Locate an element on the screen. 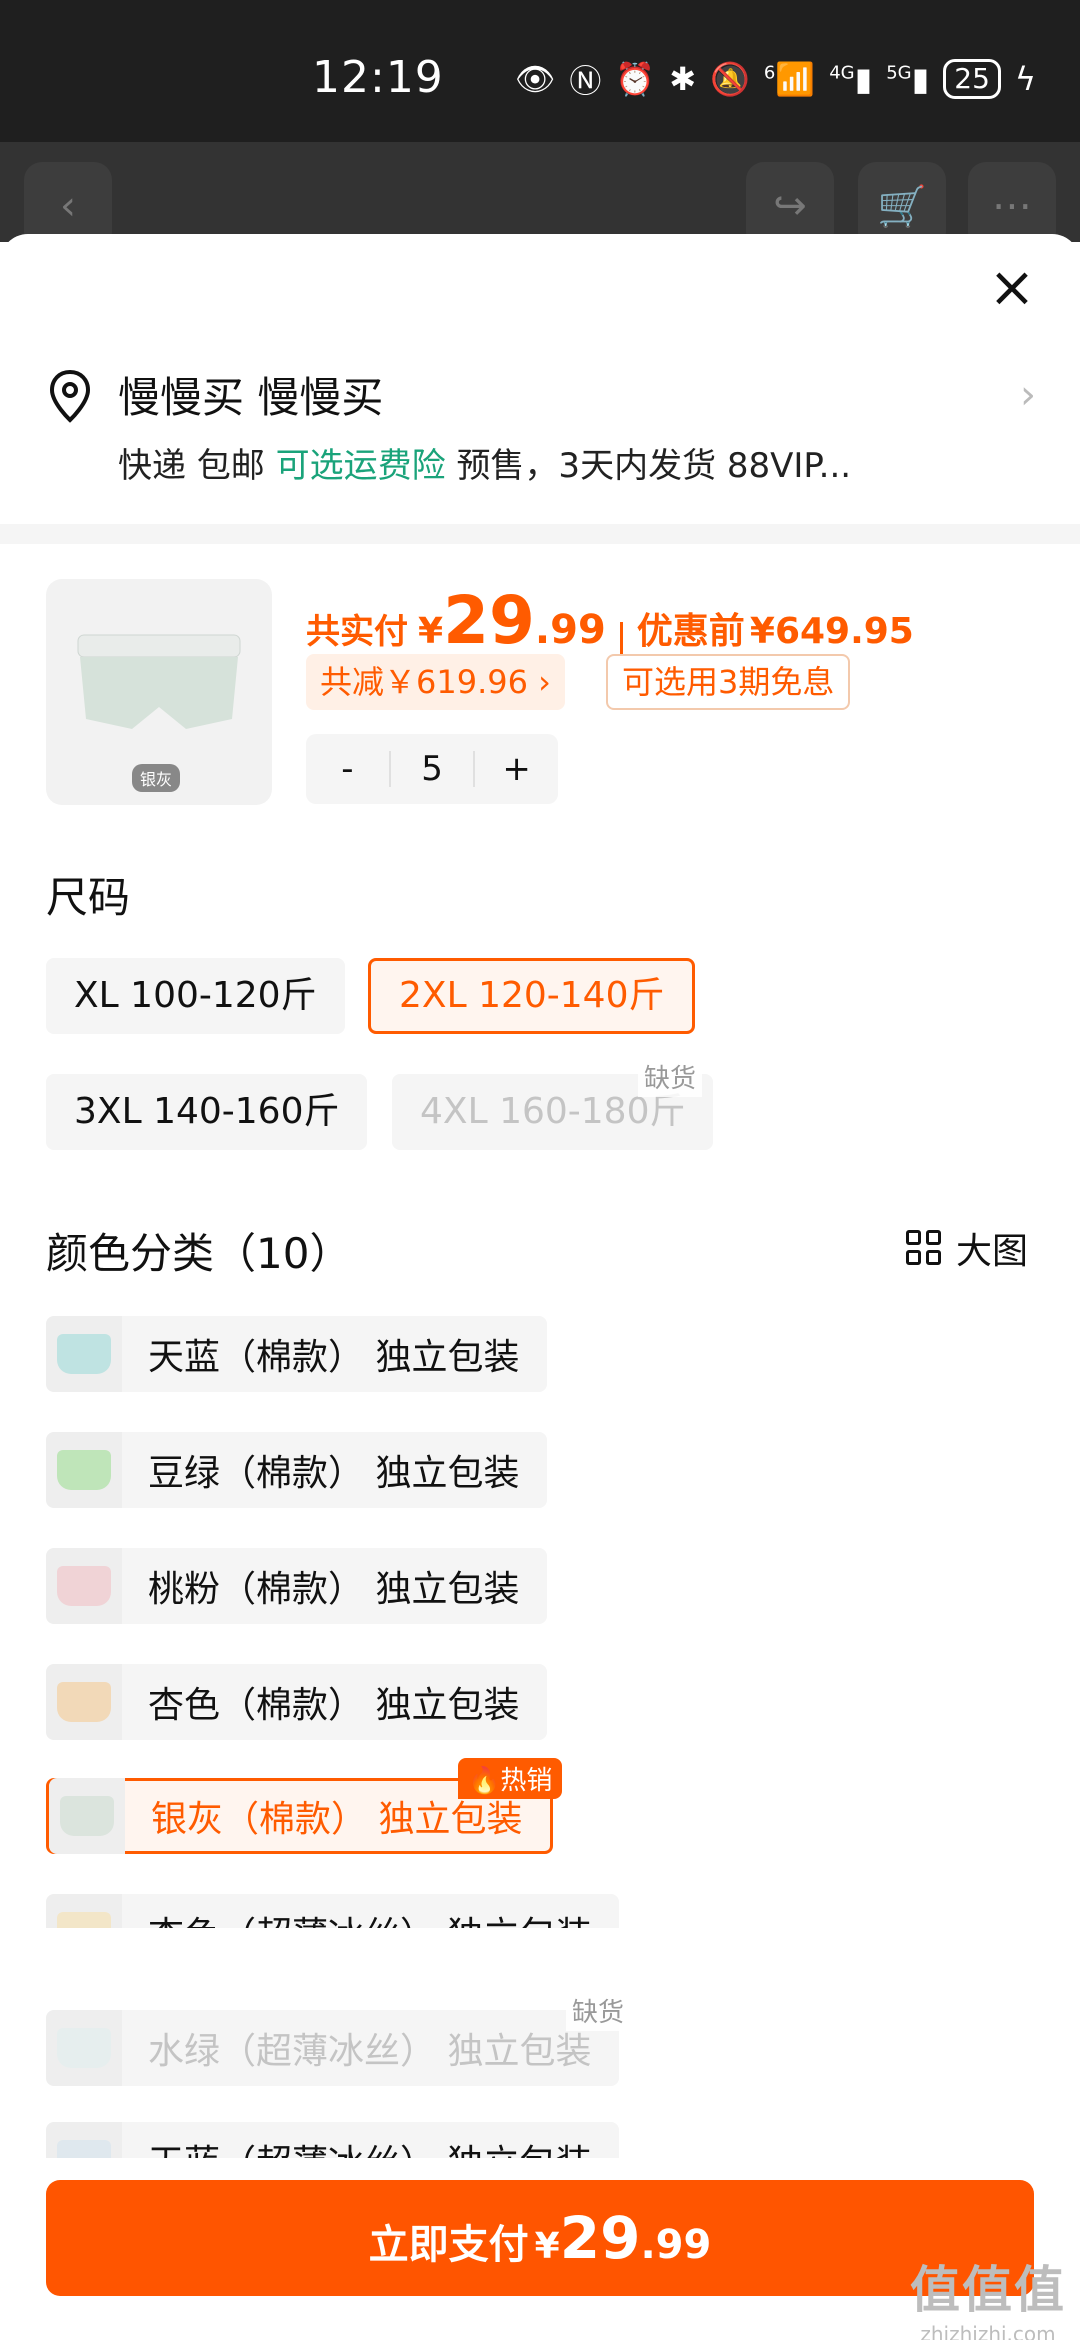  color-option-disabled: 水绿（超薄冰丝） 独立包装 is located at coordinates (333, 2048).